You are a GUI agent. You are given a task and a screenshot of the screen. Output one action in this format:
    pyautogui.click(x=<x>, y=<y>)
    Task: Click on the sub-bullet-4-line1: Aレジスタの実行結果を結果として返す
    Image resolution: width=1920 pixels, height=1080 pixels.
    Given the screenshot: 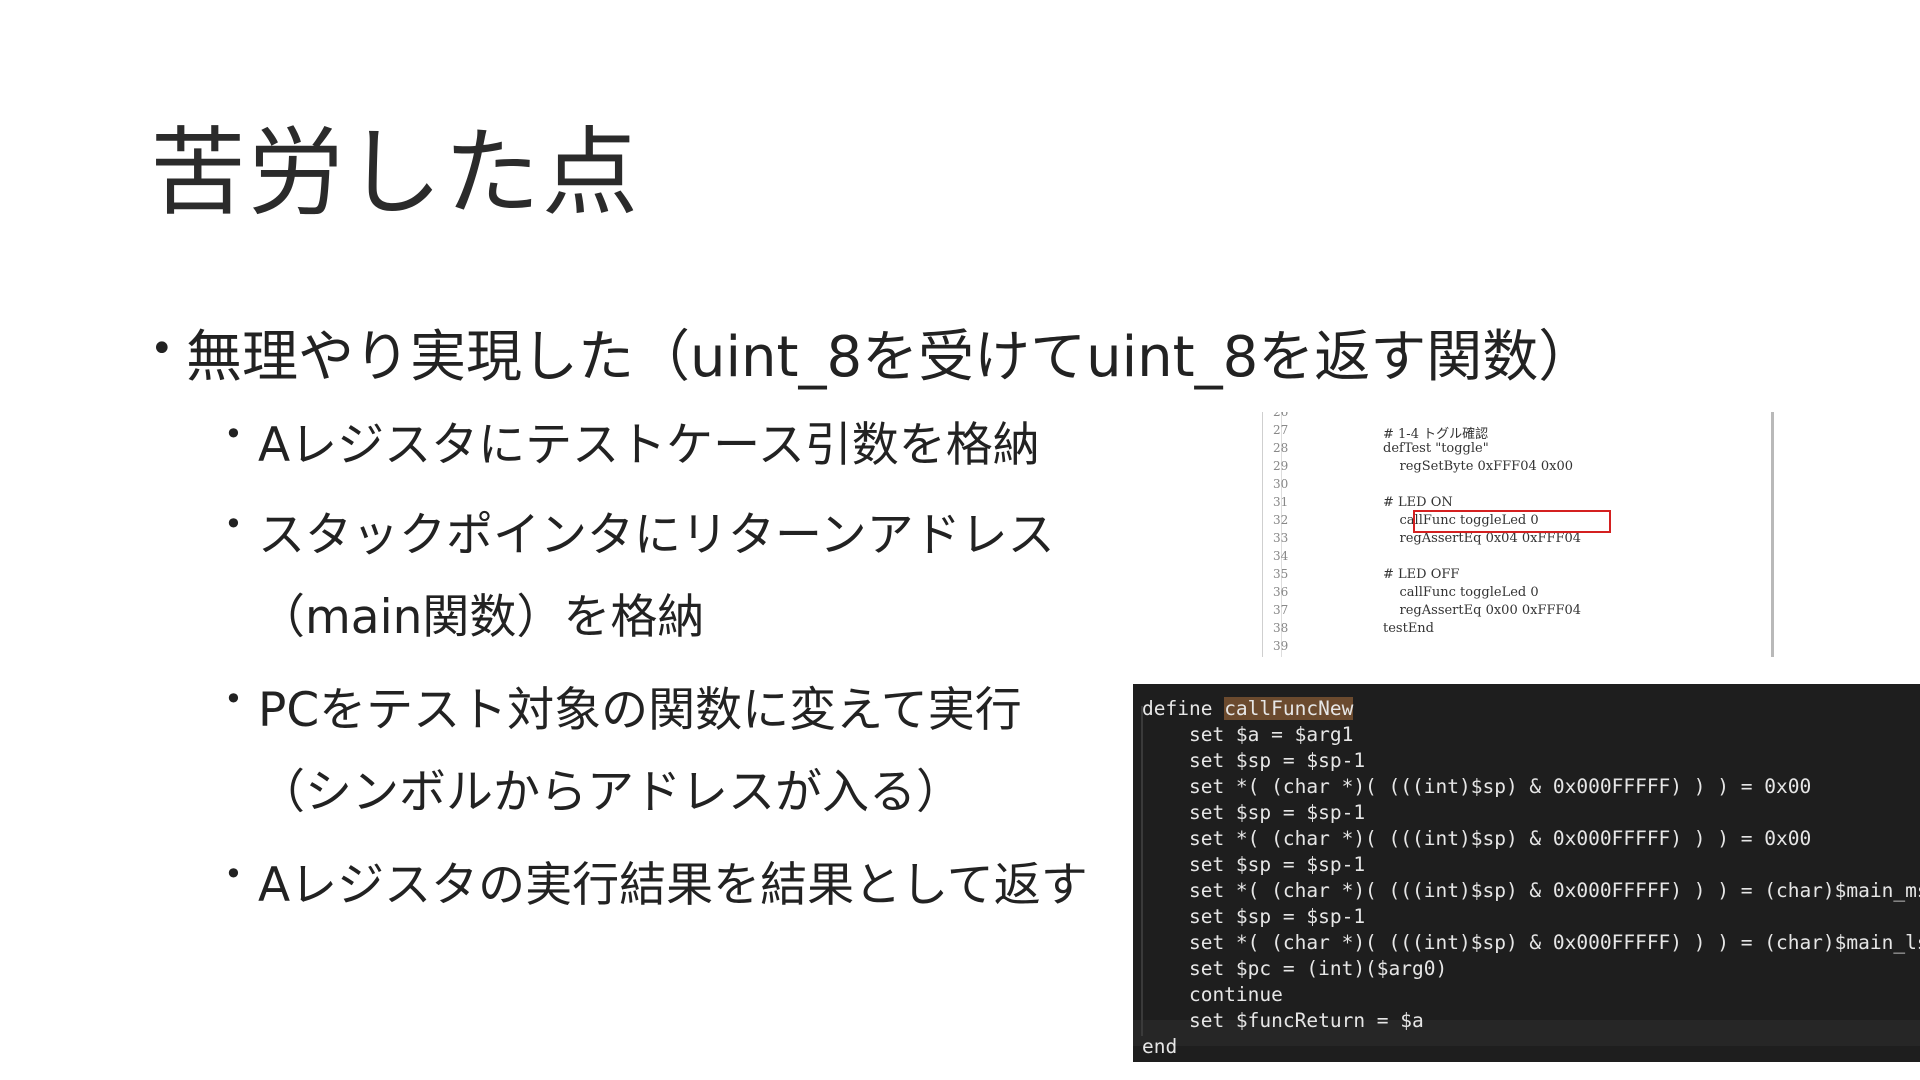 What is the action you would take?
    pyautogui.click(x=673, y=885)
    